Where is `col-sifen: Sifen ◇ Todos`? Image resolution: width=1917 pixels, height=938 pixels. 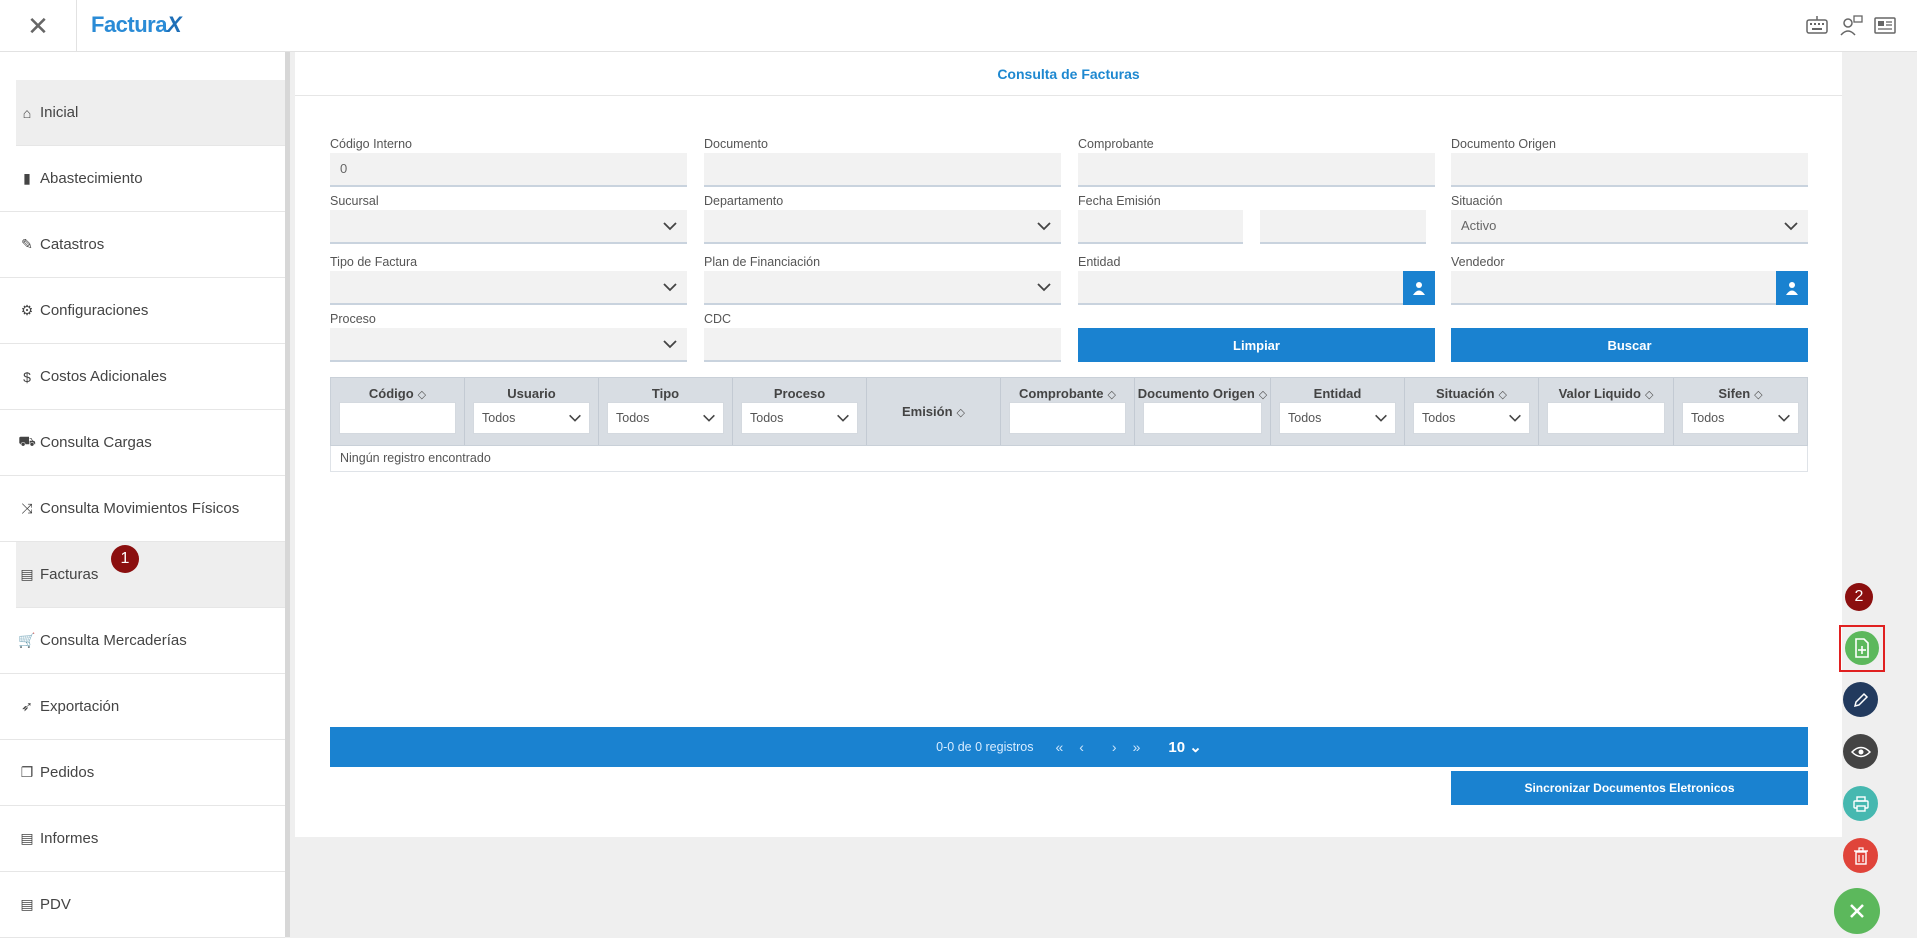
col-sifen: Sifen ◇ Todos is located at coordinates (1740, 411).